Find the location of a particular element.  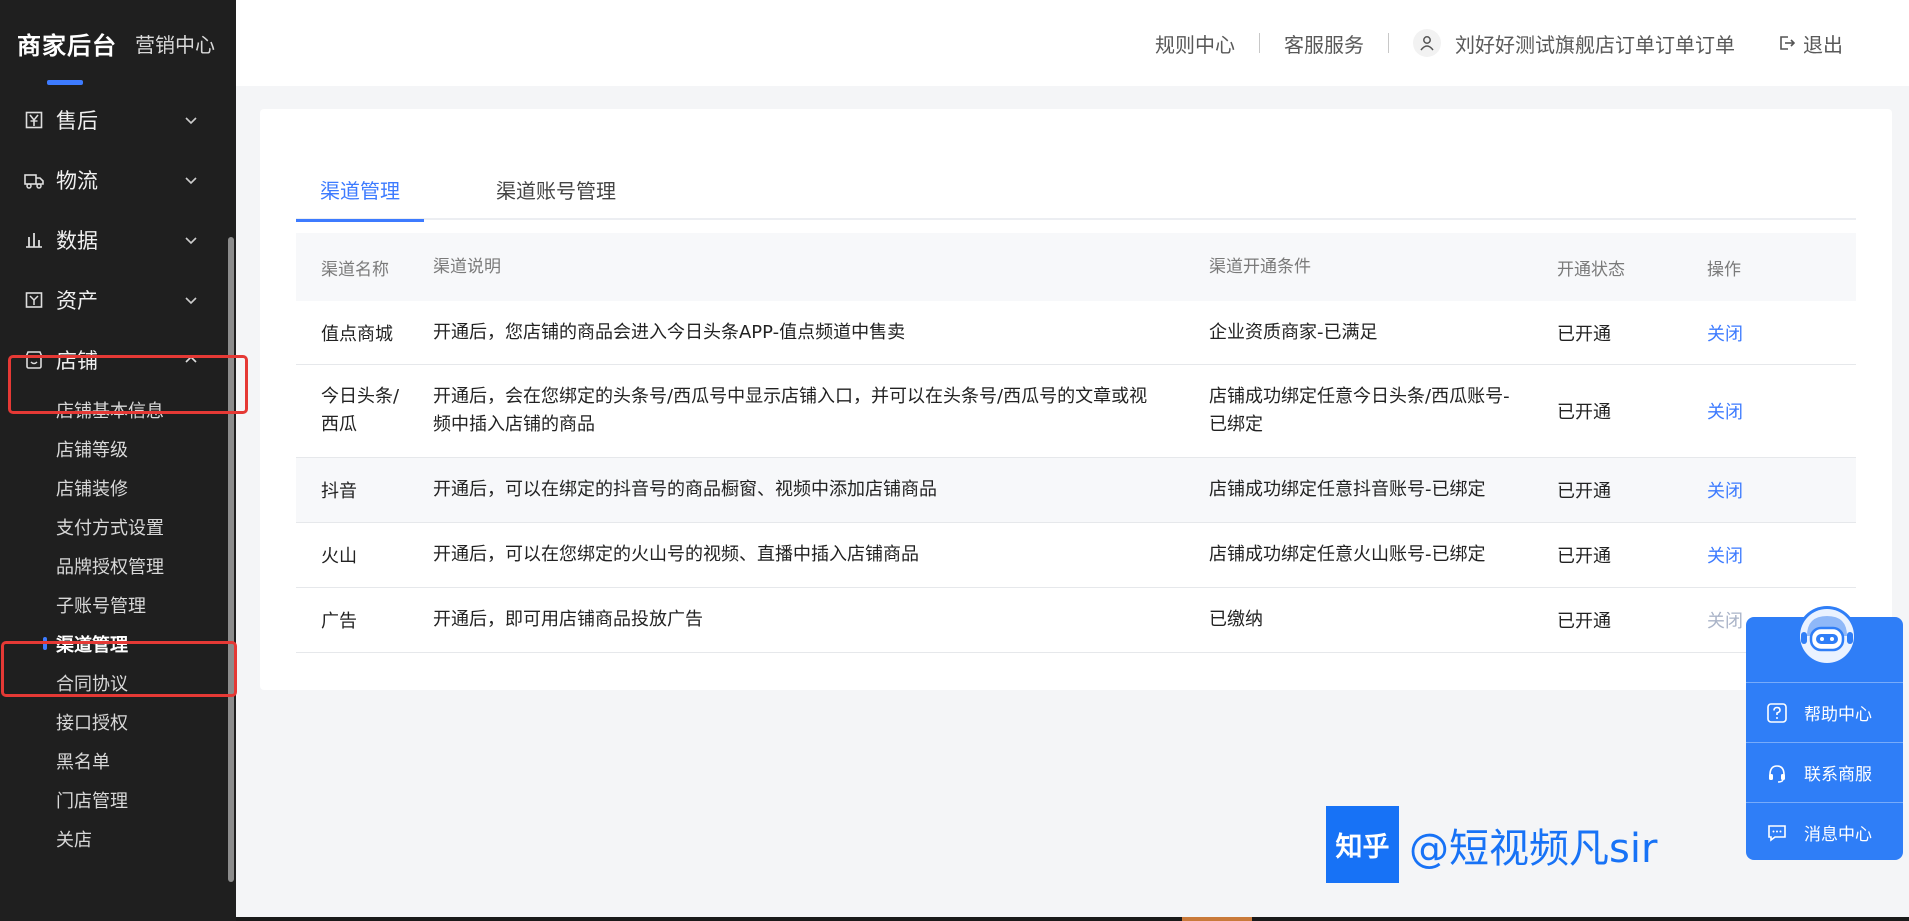

message-center-label: 消息中心 is located at coordinates (1838, 835).